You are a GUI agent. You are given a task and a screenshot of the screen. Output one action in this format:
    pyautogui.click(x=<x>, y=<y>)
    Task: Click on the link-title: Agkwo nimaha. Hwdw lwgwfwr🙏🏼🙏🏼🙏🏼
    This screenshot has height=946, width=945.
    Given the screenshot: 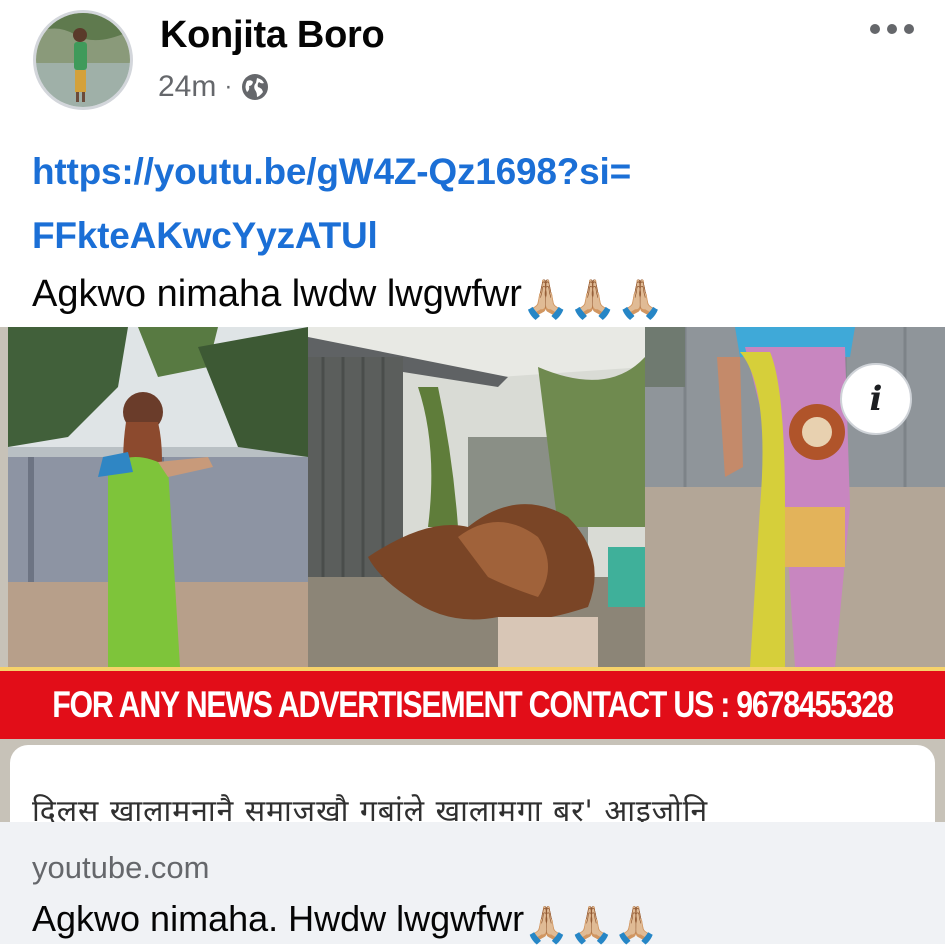 What is the action you would take?
    pyautogui.click(x=345, y=922)
    